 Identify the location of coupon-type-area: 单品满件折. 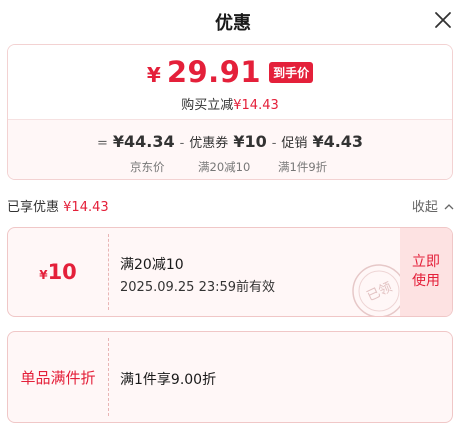
(58, 377).